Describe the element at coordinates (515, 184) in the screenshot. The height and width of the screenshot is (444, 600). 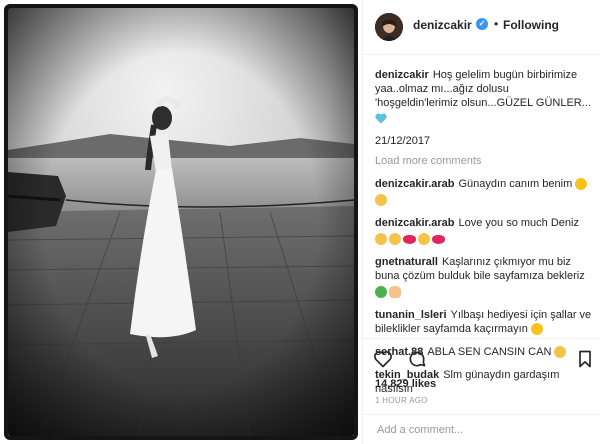
I see `comment-text: Günaydın canım benim` at that location.